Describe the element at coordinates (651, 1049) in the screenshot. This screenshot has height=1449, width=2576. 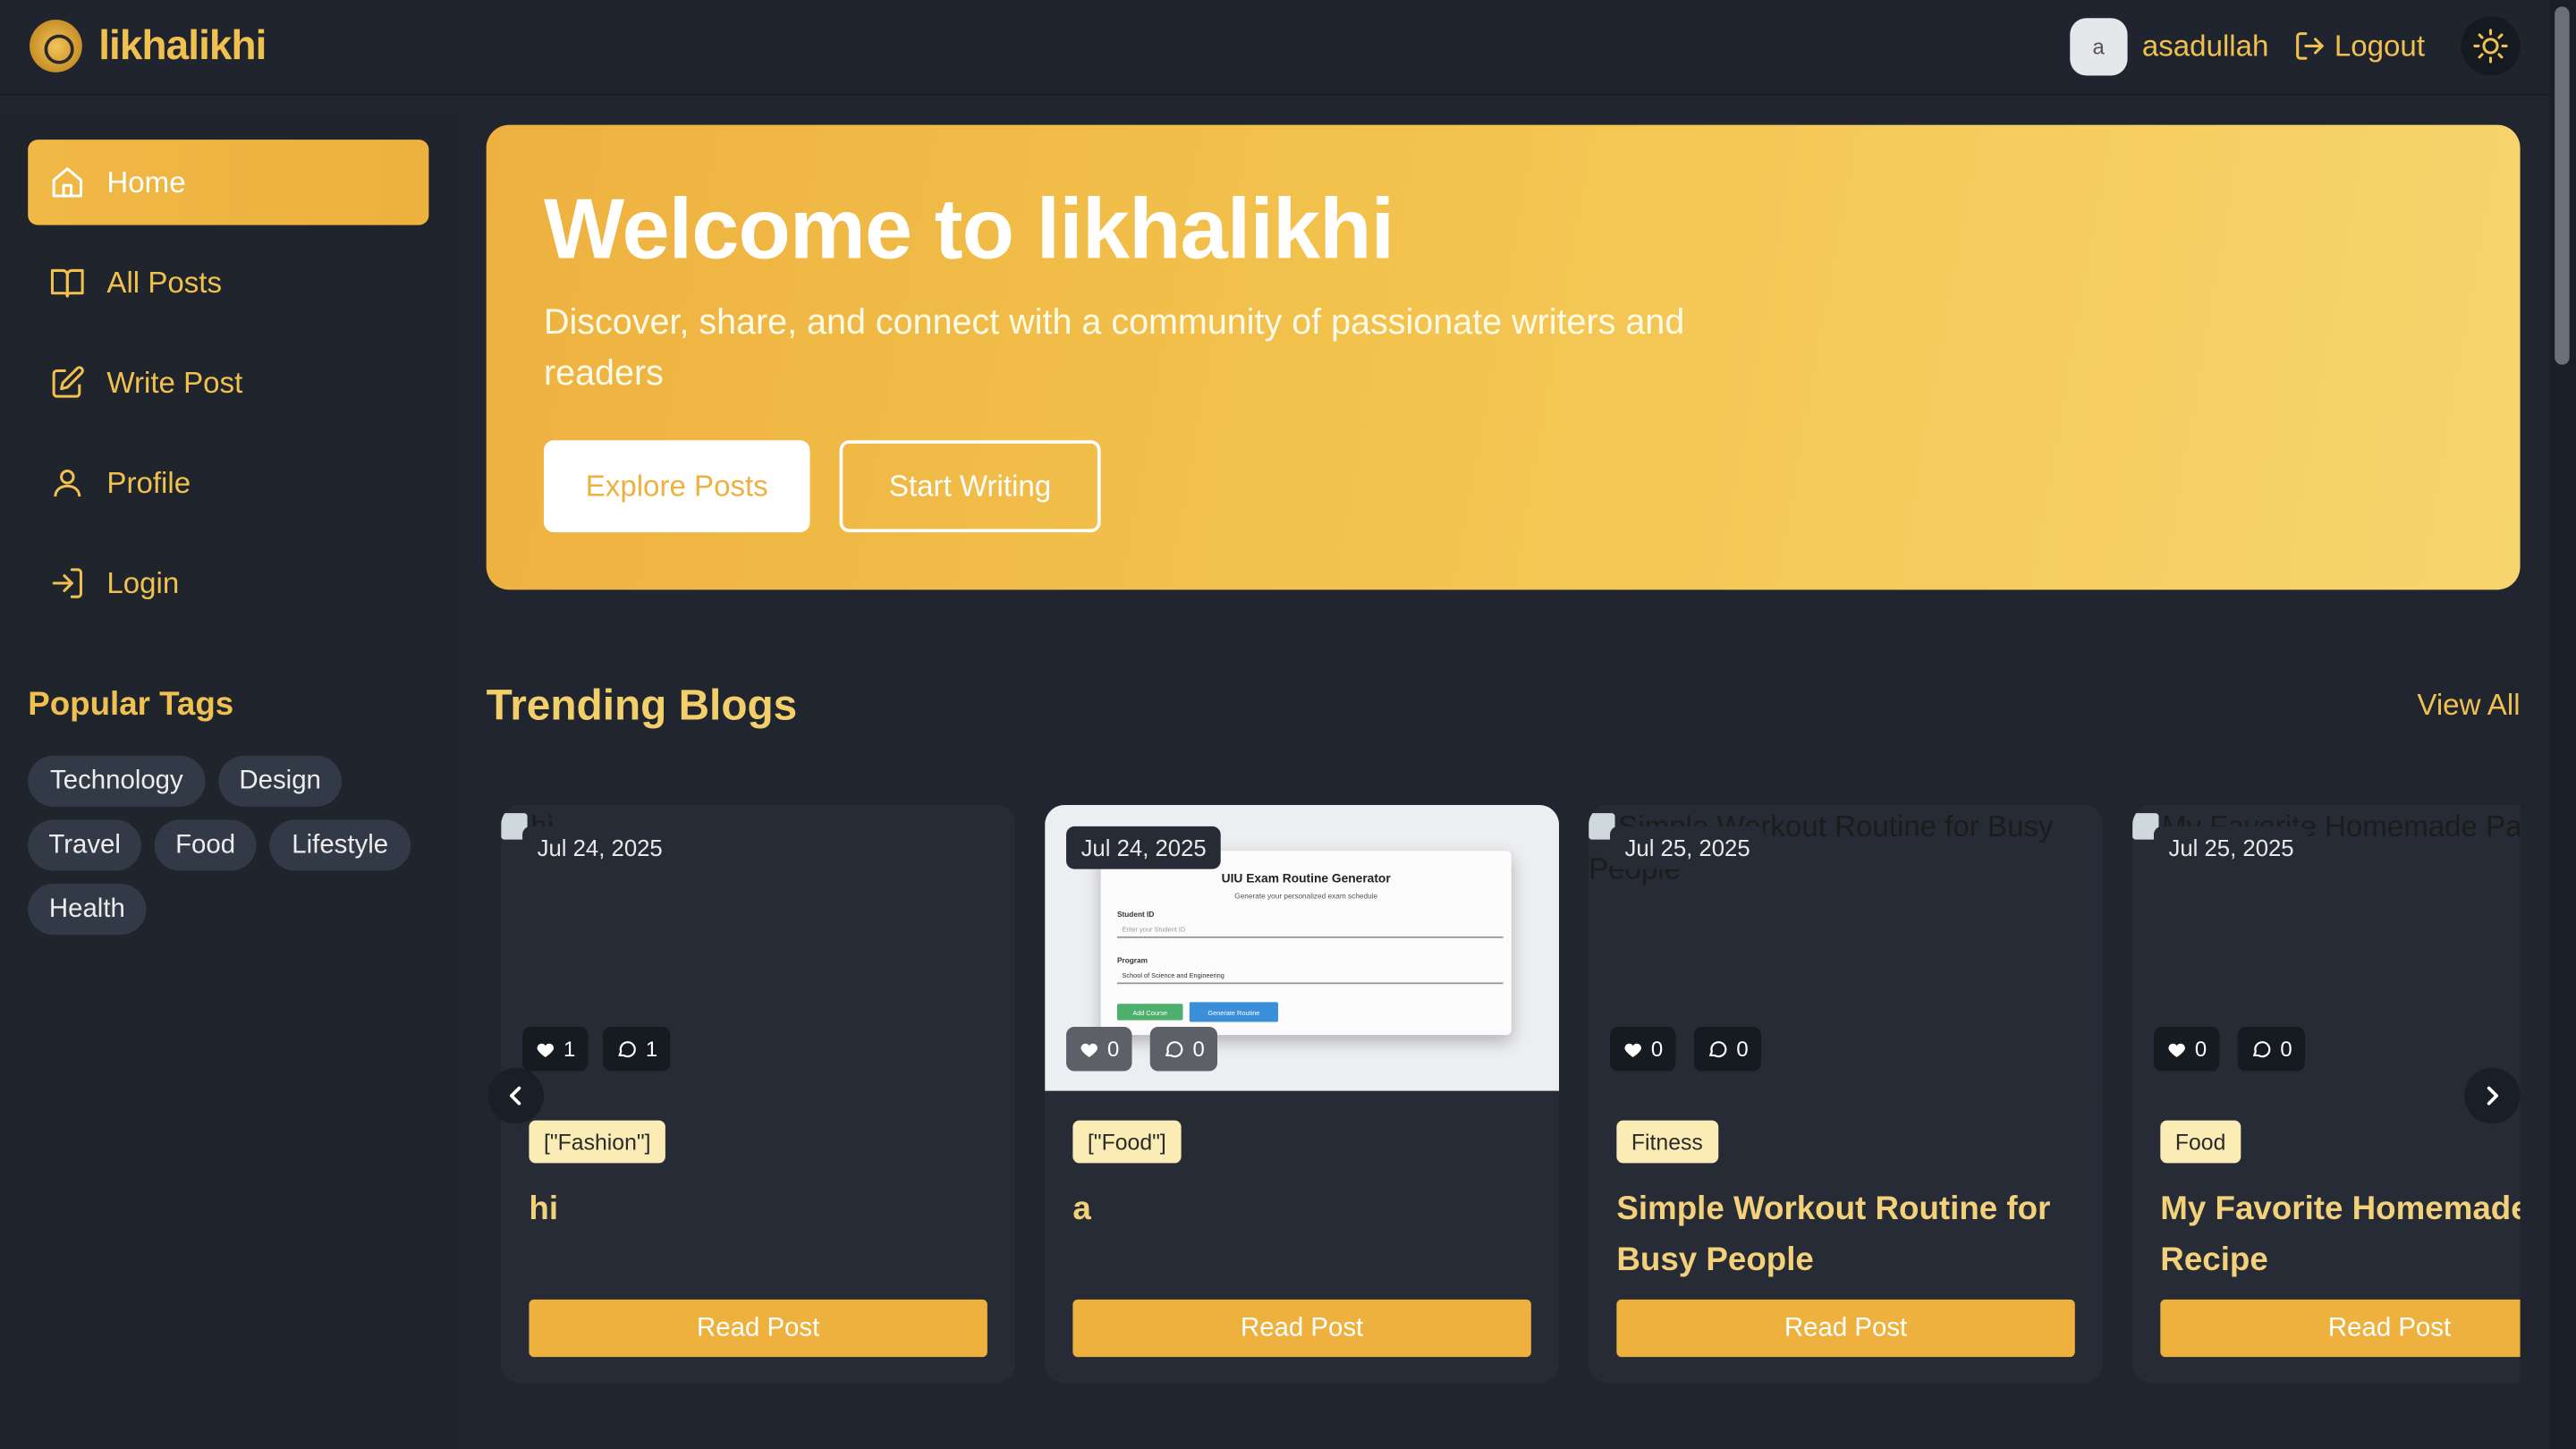
I see `comments-count: 1` at that location.